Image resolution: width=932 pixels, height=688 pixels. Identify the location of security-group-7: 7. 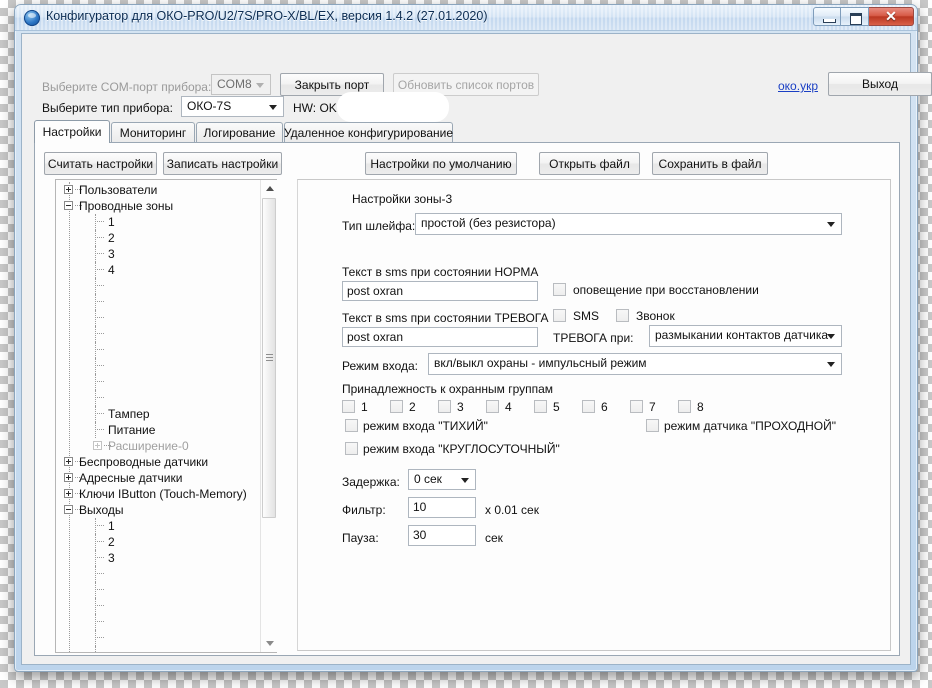
(643, 407).